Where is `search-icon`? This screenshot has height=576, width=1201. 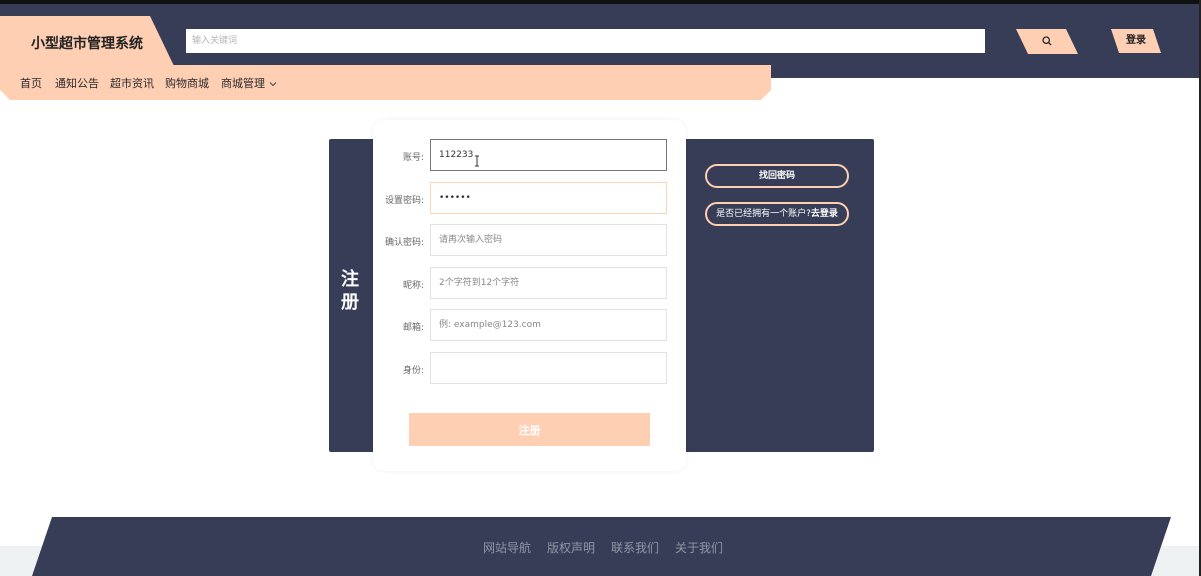 search-icon is located at coordinates (1047, 41).